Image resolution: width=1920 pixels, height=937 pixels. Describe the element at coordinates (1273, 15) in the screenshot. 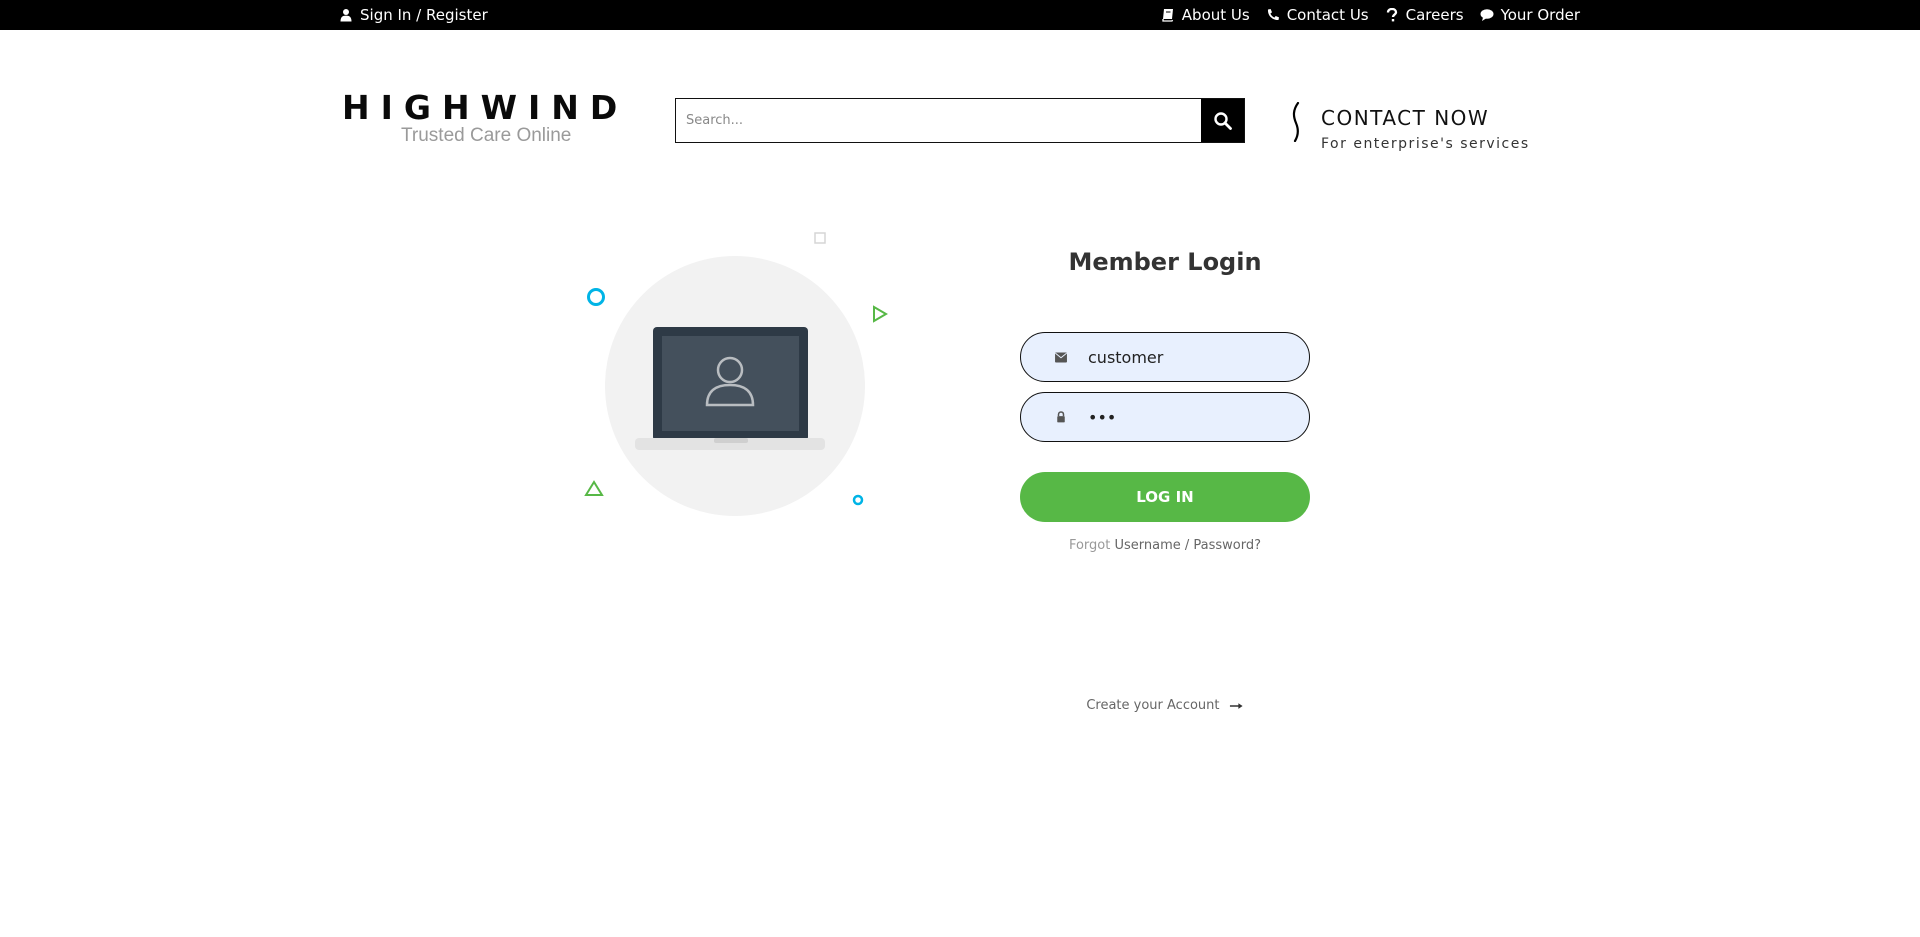

I see `phone-icon` at that location.